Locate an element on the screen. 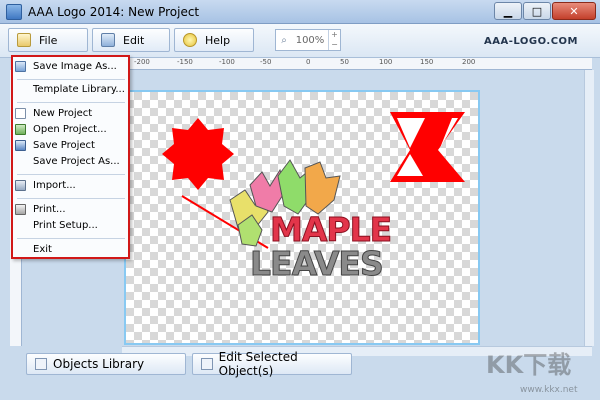 The image size is (600, 400). import-icon is located at coordinates (20, 185).